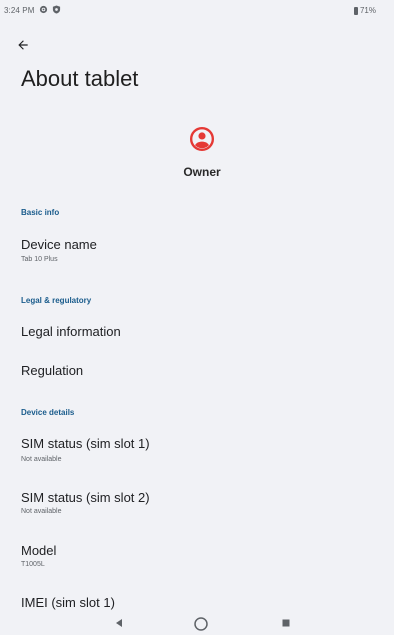 This screenshot has height=635, width=394. What do you see at coordinates (355, 10) in the screenshot?
I see `battery-icon` at bounding box center [355, 10].